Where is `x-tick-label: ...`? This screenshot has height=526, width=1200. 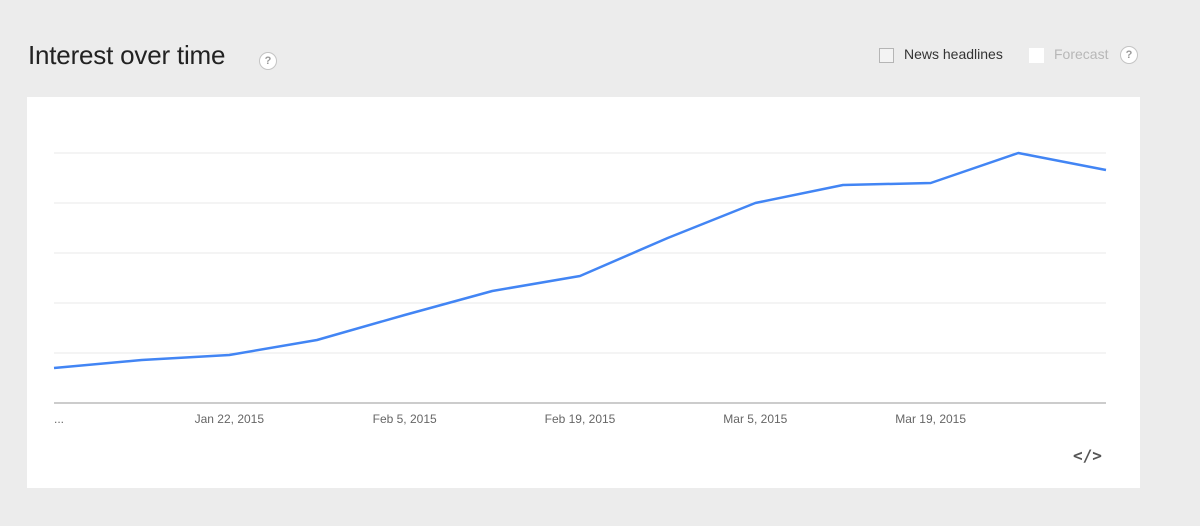 x-tick-label: ... is located at coordinates (59, 419).